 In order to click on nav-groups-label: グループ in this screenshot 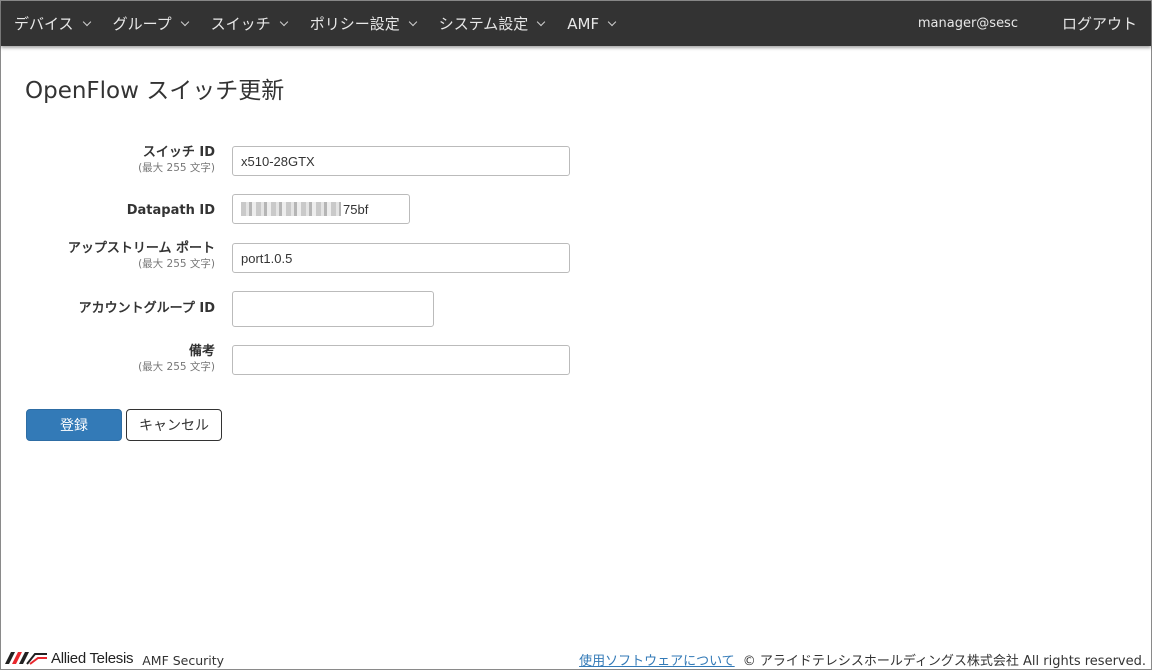, I will do `click(142, 24)`.